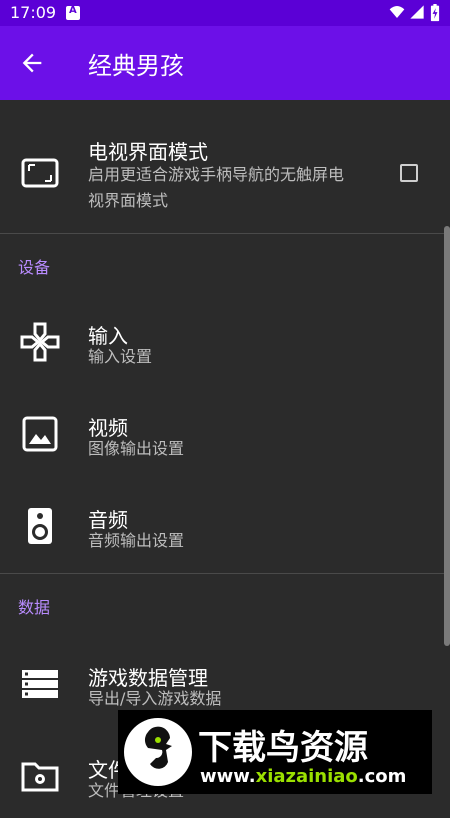 Image resolution: width=450 pixels, height=818 pixels. Describe the element at coordinates (40, 434) in the screenshot. I see `image-icon` at that location.